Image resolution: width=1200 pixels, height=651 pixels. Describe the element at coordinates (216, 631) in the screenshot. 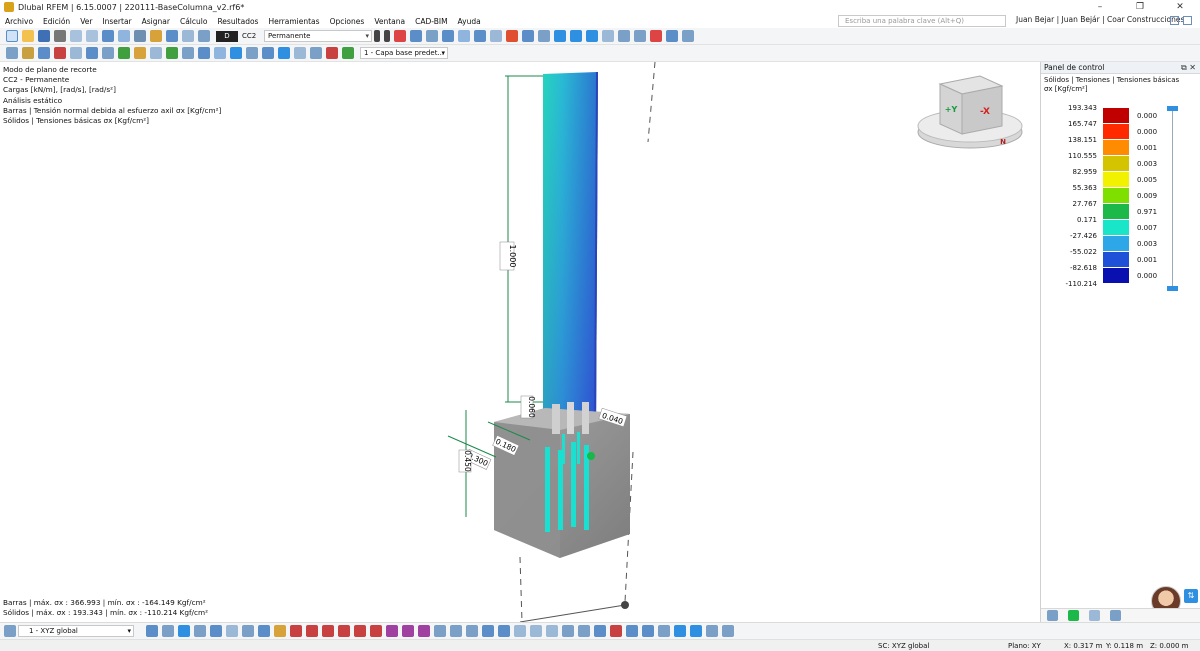

I see `snap-end-icon` at that location.